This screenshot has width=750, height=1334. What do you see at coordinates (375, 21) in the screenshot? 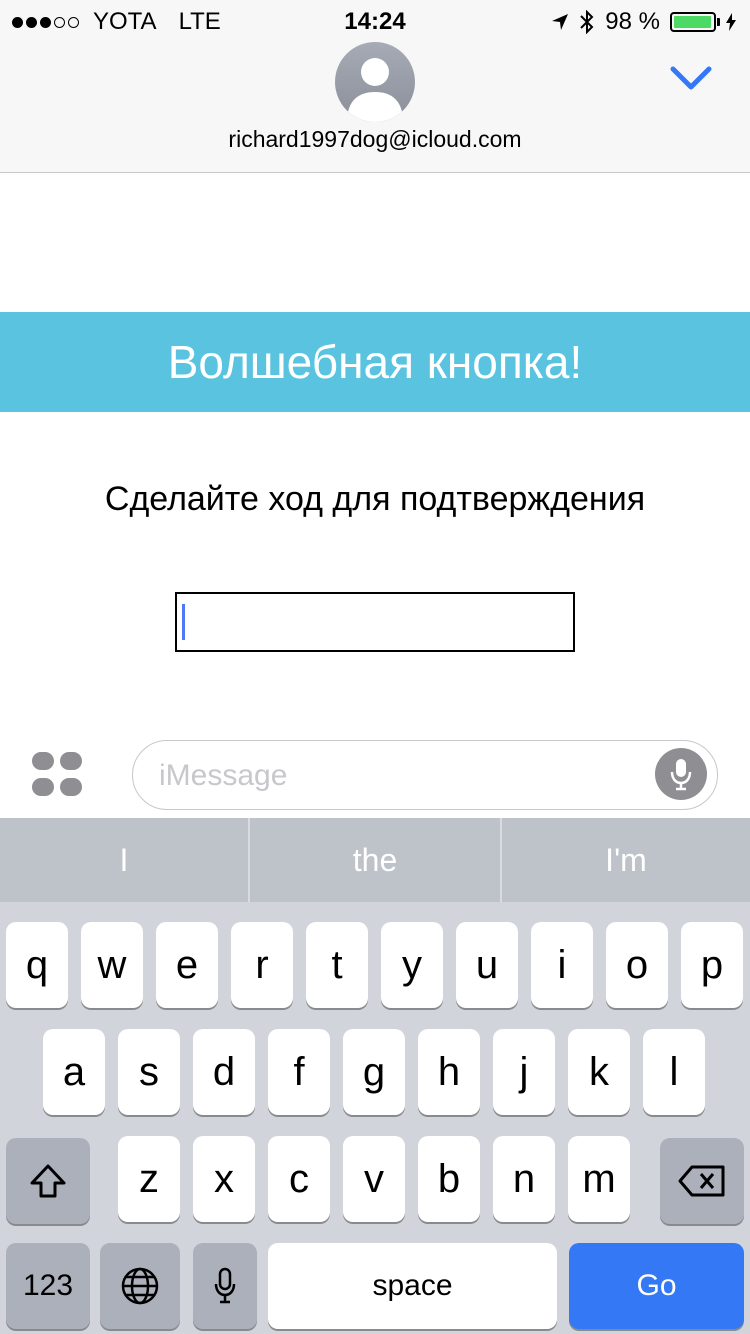
I see `status-bar: YOTA LTE 14:24 98 %` at bounding box center [375, 21].